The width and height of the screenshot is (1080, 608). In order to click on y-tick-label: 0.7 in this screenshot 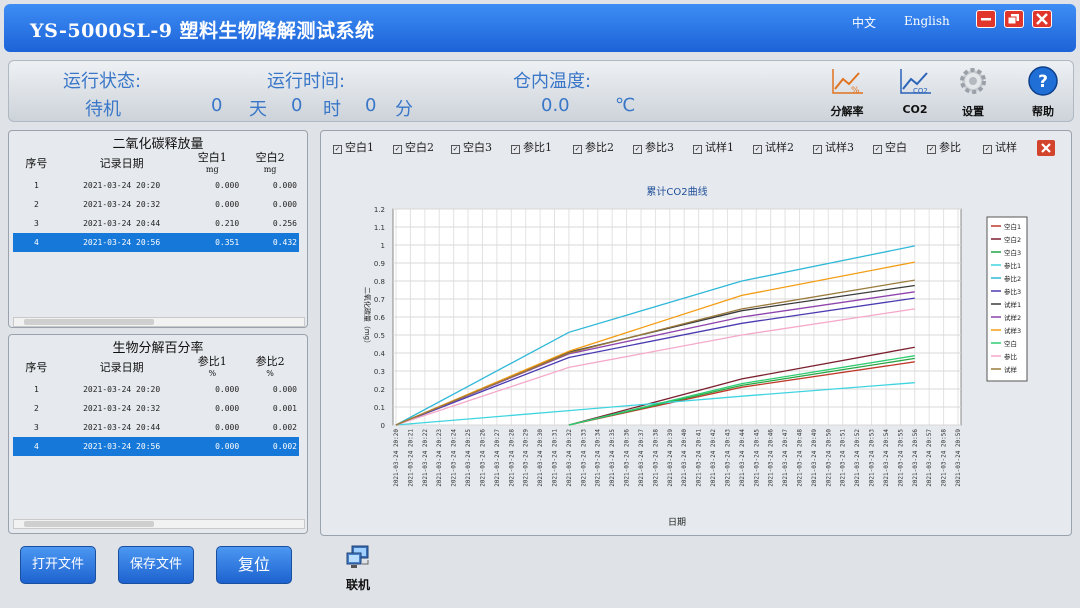, I will do `click(379, 300)`.